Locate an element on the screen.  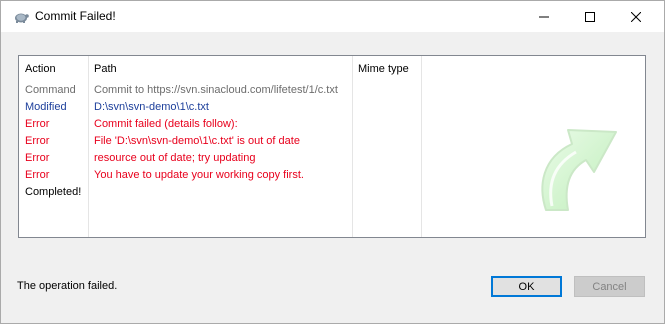
column-header-action: Action is located at coordinates (40, 69).